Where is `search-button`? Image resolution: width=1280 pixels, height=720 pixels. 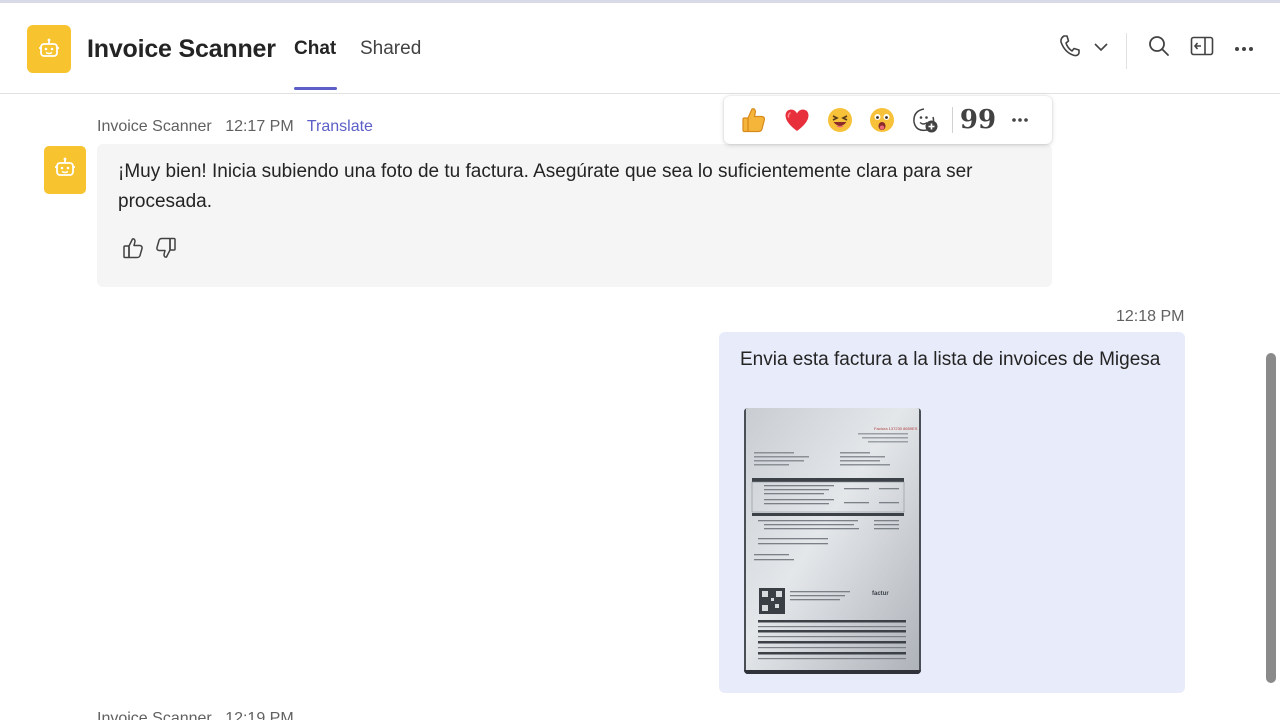
search-button is located at coordinates (1159, 48).